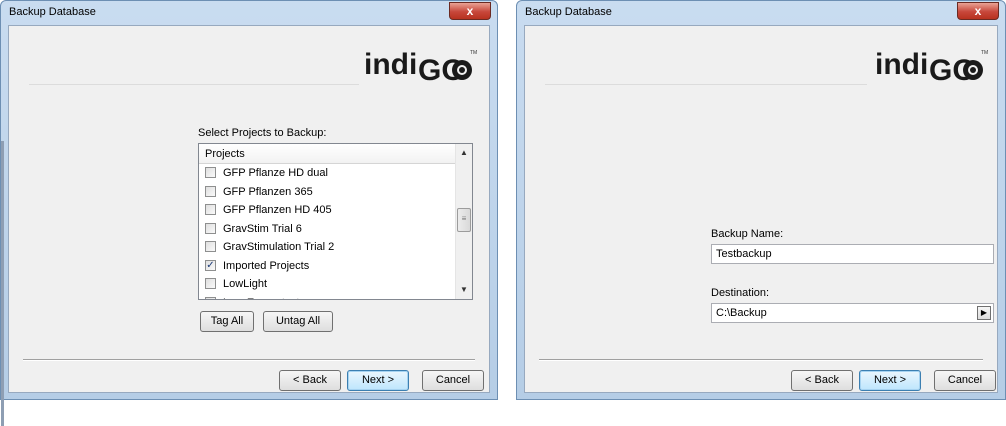 This screenshot has width=1006, height=426. Describe the element at coordinates (279, 247) in the screenshot. I see `project-label: GravStimulation Trial 2` at that location.